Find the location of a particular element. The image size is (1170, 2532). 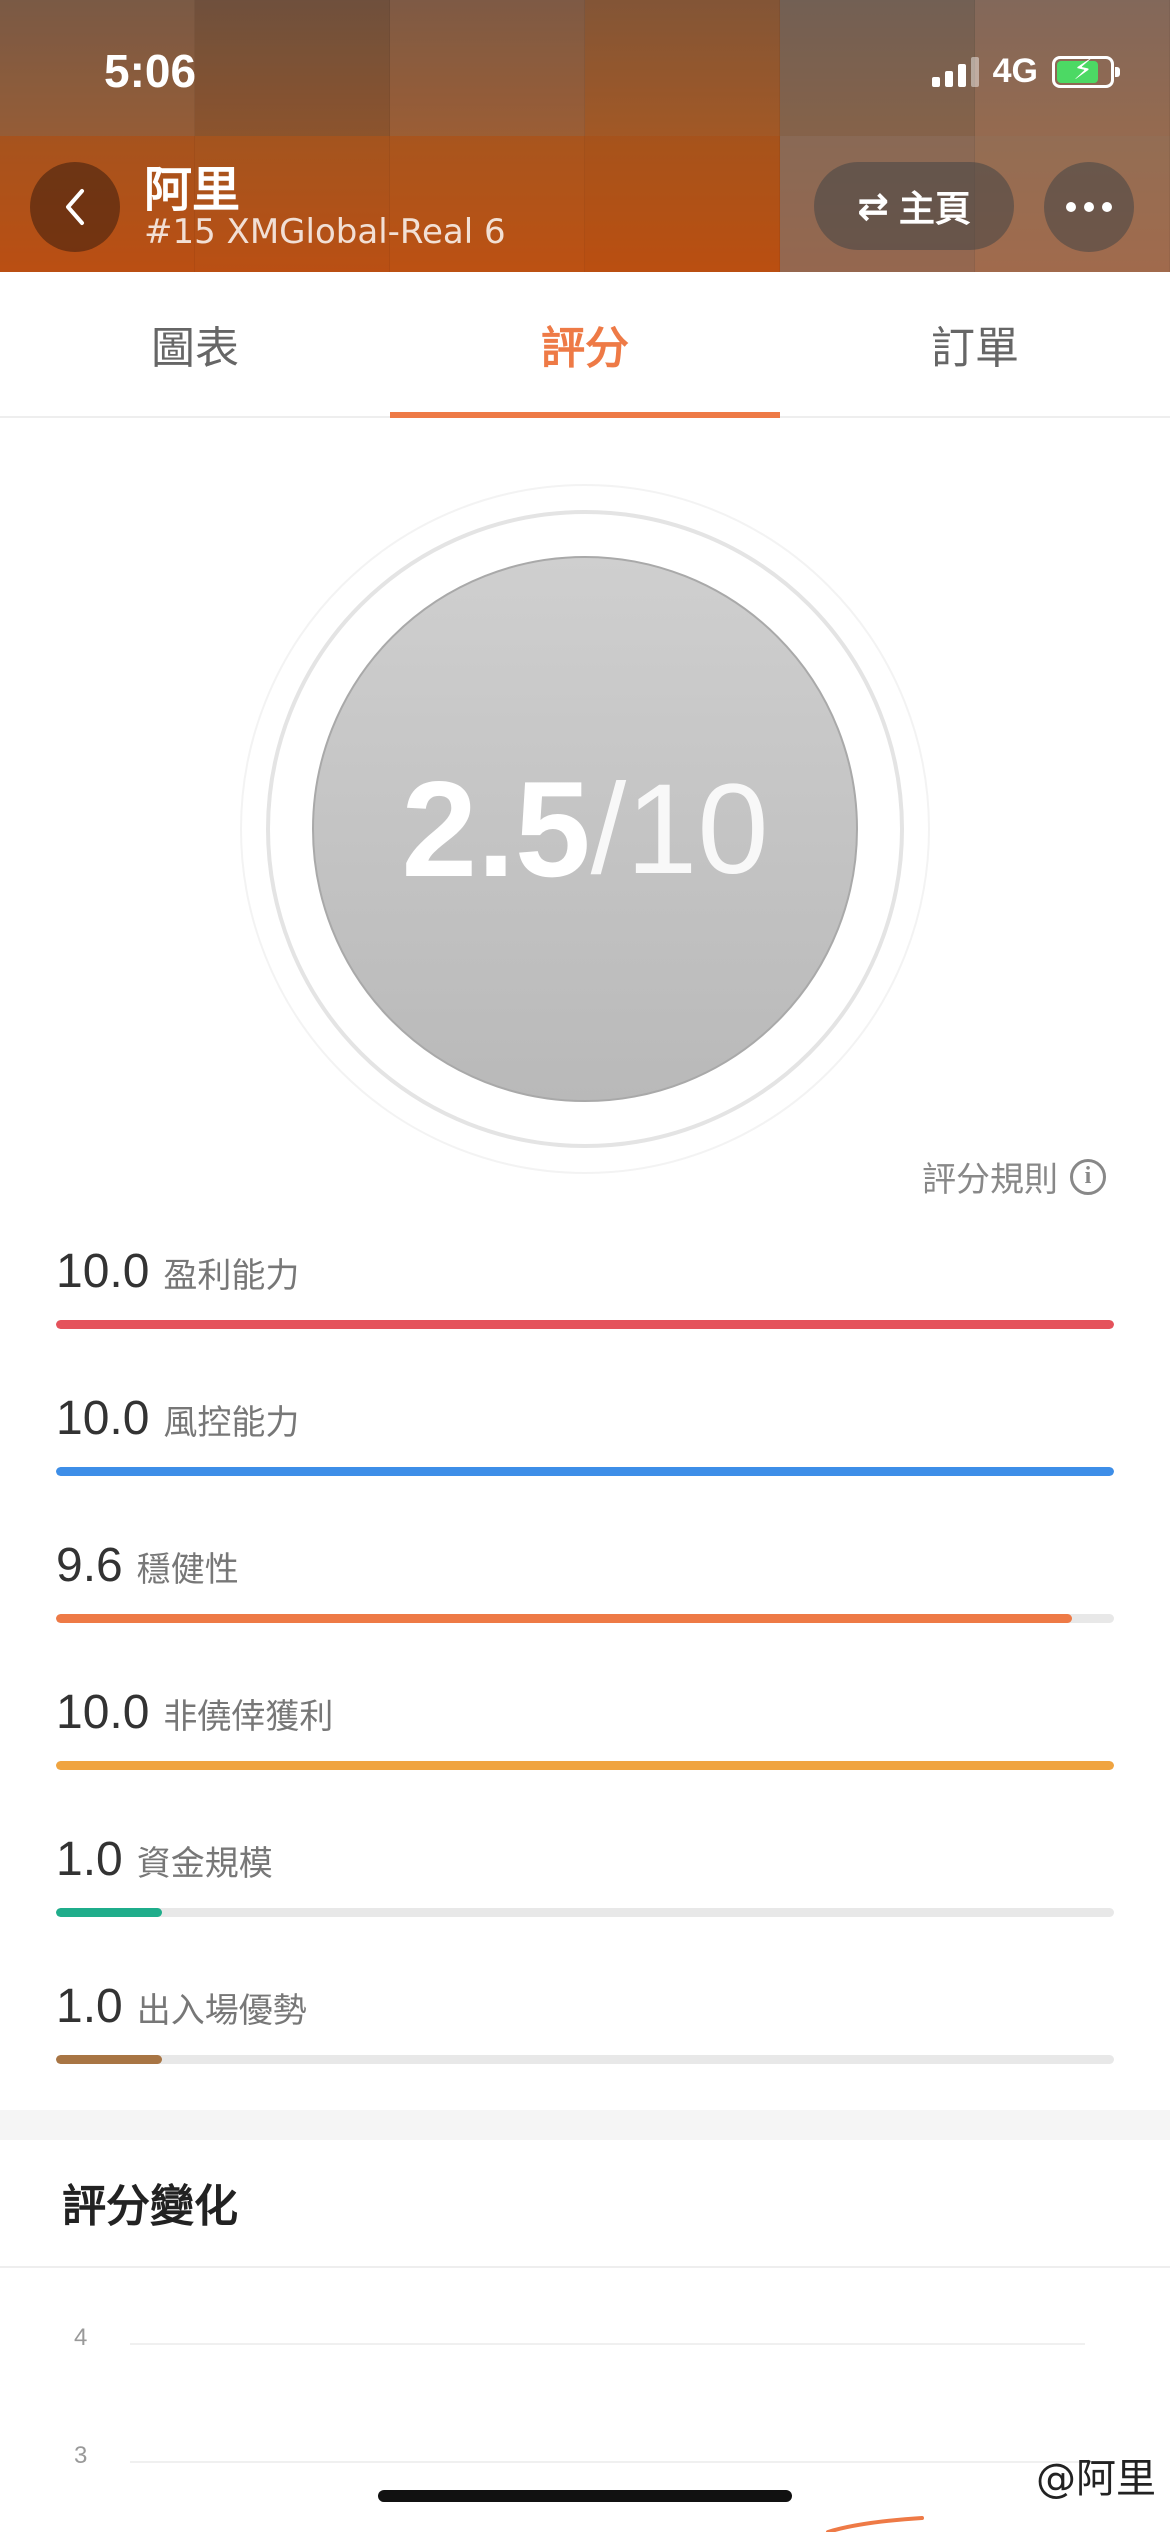

home-indicator is located at coordinates (585, 2496).